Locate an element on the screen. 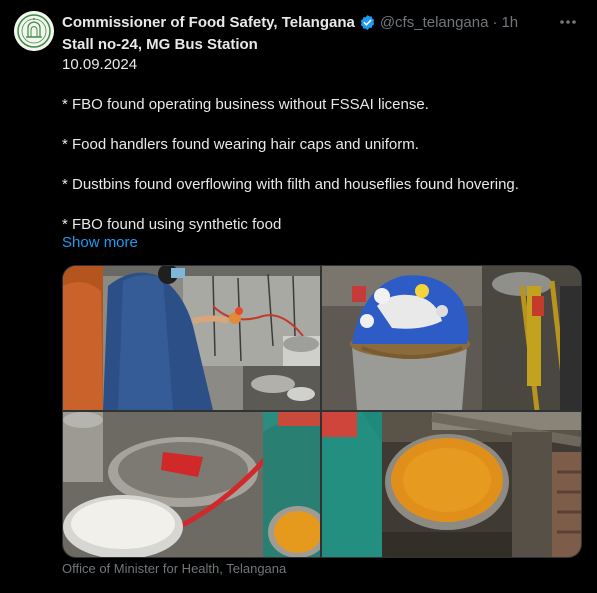  photo-orange-liquid is located at coordinates (451, 484).